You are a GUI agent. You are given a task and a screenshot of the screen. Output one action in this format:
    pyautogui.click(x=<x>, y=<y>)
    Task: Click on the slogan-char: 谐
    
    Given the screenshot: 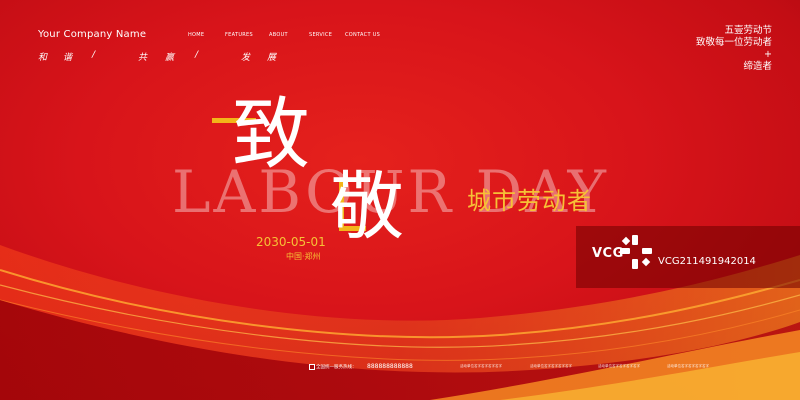 What is the action you would take?
    pyautogui.click(x=68, y=58)
    